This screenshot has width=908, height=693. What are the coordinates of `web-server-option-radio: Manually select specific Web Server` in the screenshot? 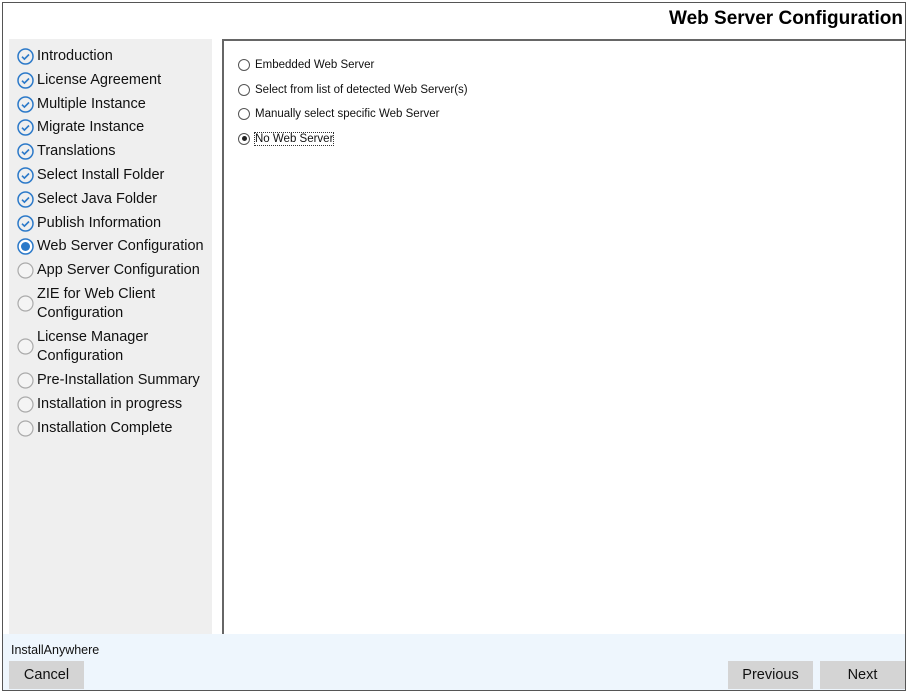 It's located at (339, 114).